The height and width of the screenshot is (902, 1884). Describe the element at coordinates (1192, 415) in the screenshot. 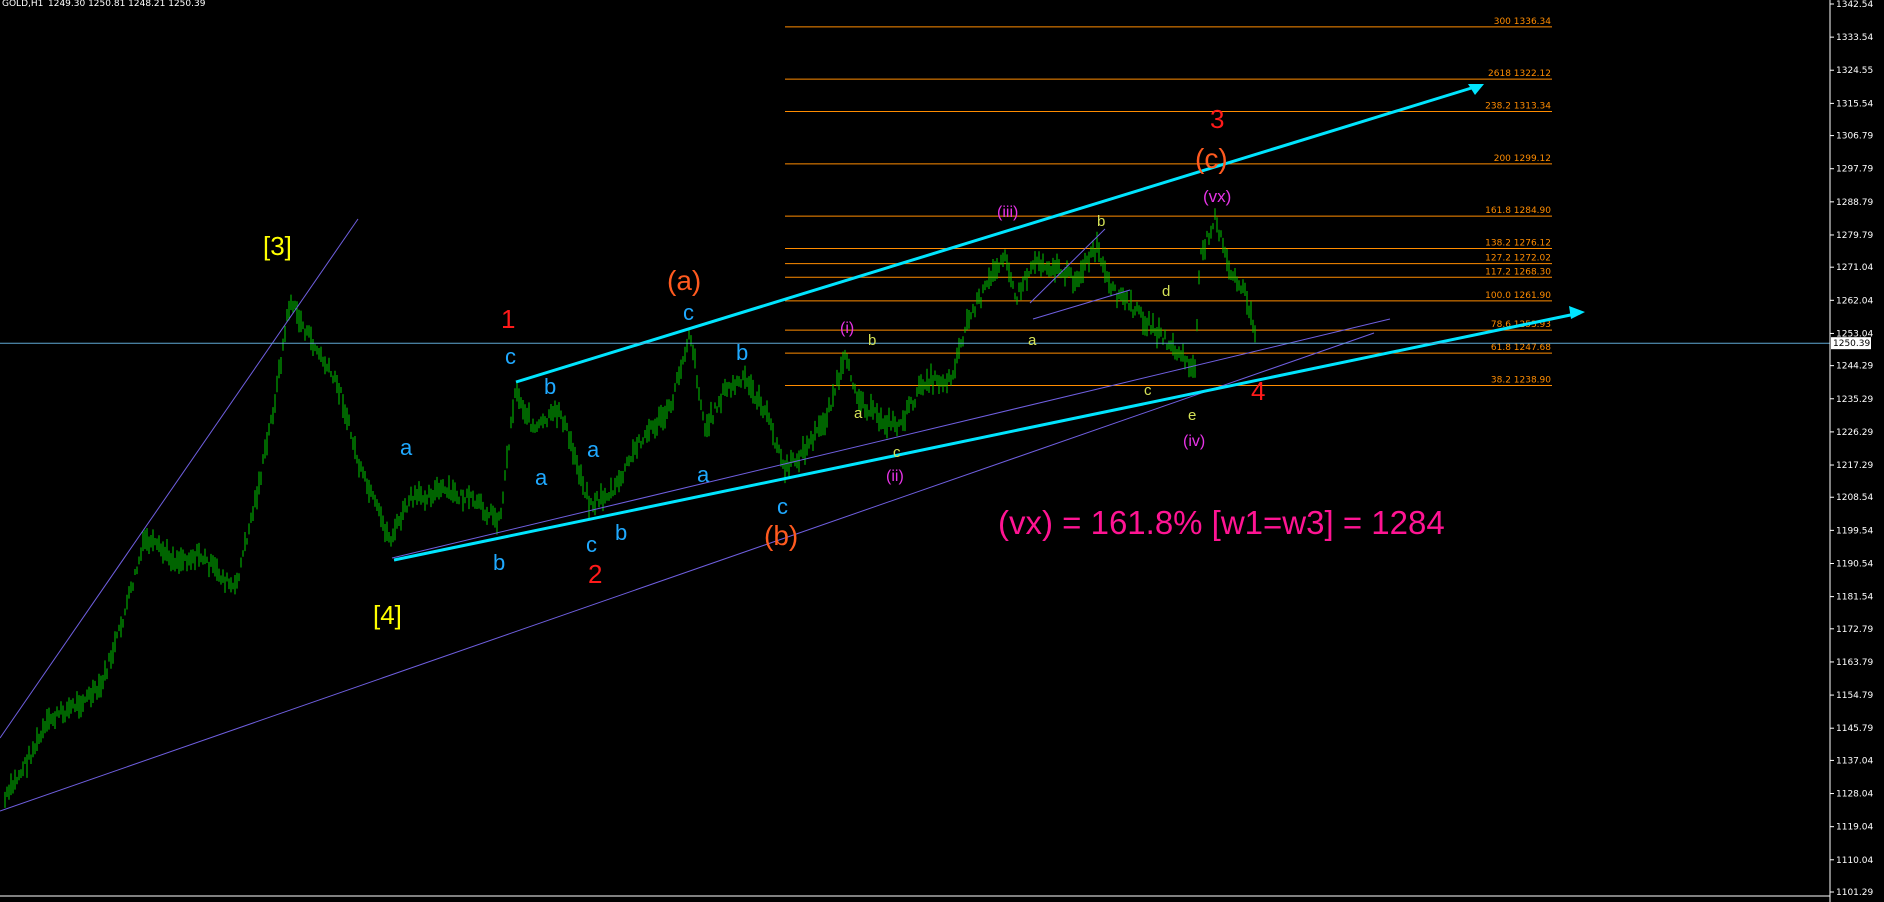

I see `wave-label-yellow-e-2: e` at that location.